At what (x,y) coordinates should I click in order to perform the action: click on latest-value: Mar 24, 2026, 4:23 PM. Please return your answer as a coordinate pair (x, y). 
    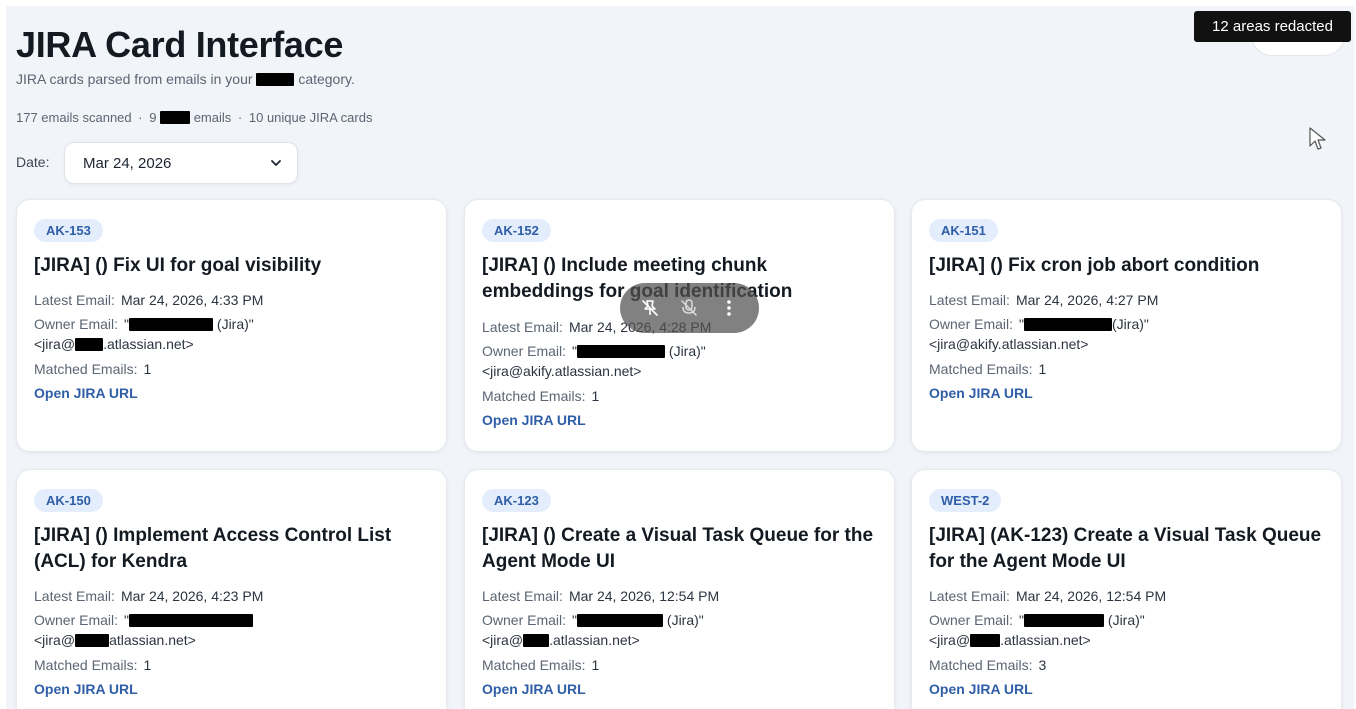
    Looking at the image, I should click on (192, 596).